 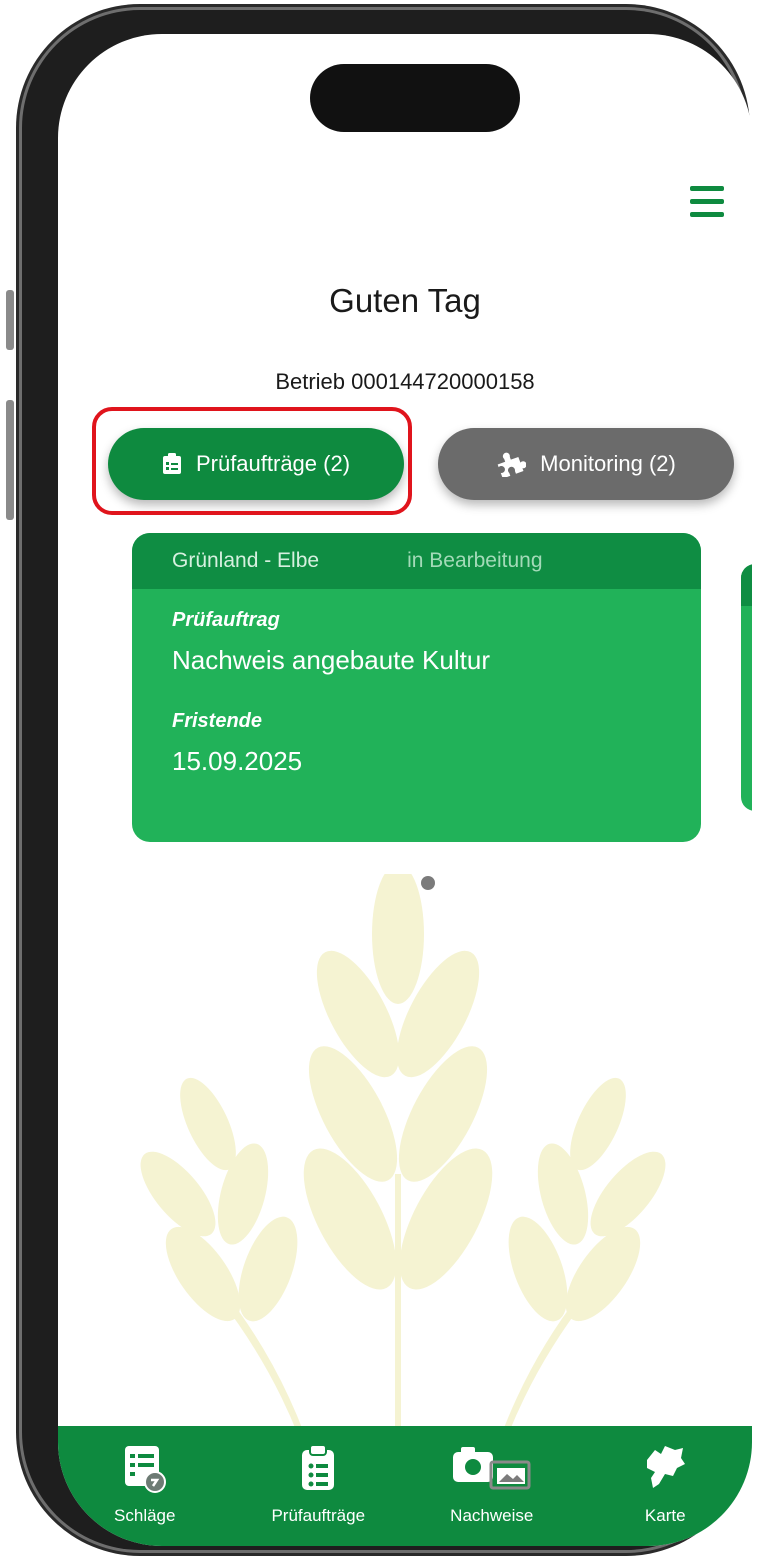 What do you see at coordinates (145, 1469) in the screenshot?
I see `fields-list-icon` at bounding box center [145, 1469].